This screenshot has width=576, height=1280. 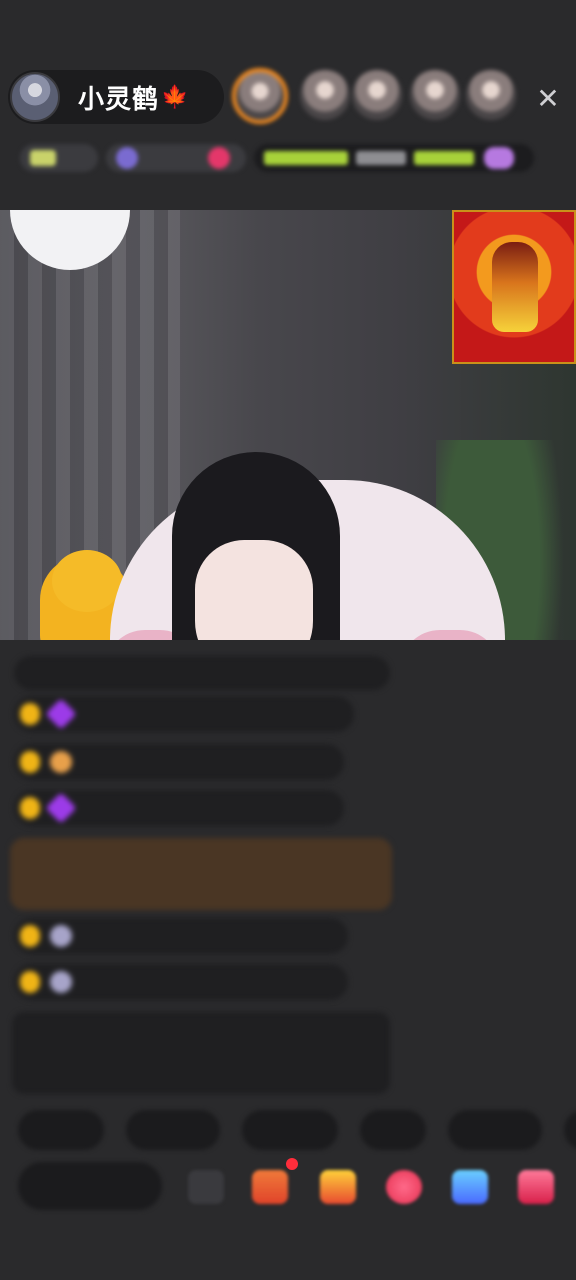 What do you see at coordinates (90, 1186) in the screenshot?
I see `chat-input` at bounding box center [90, 1186].